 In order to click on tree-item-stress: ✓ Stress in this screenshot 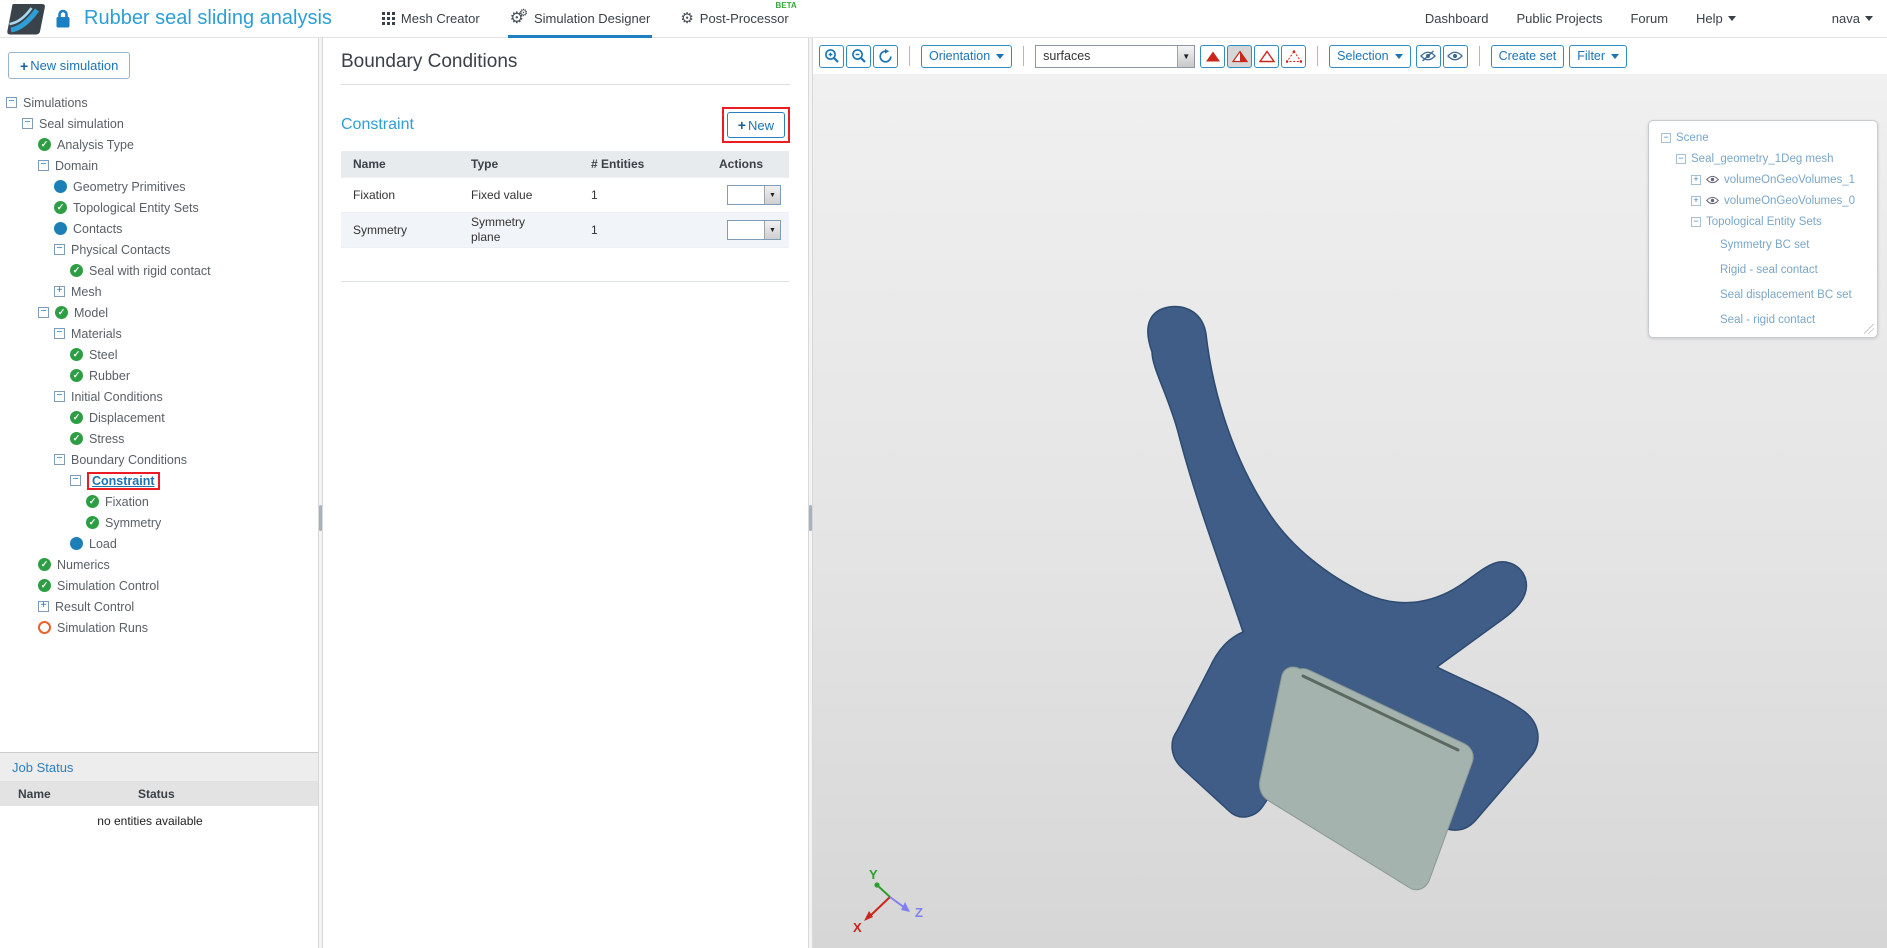, I will do `click(159, 438)`.